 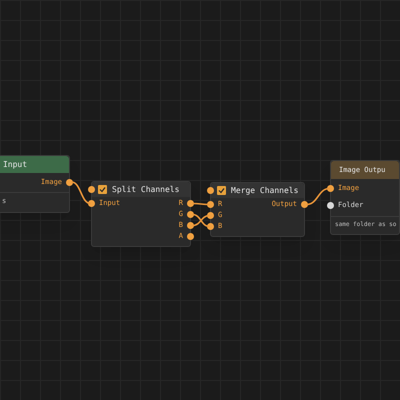 What do you see at coordinates (34, 164) in the screenshot?
I see `node-header: Input` at bounding box center [34, 164].